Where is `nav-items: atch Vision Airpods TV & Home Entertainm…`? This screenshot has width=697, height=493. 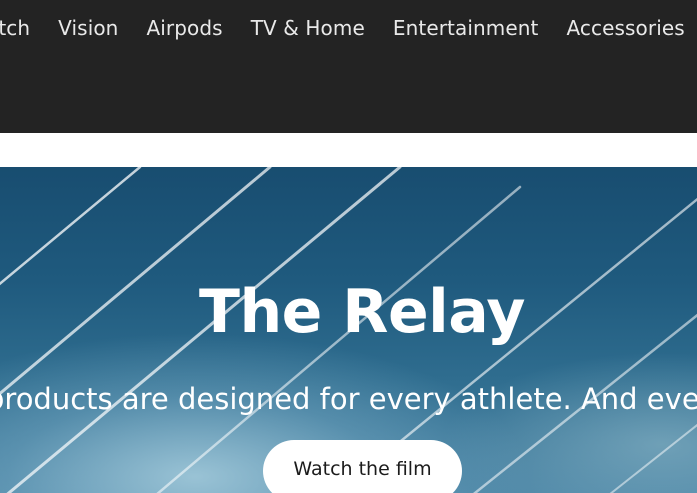 nav-items: atch Vision Airpods TV & Home Entertainm… is located at coordinates (348, 28).